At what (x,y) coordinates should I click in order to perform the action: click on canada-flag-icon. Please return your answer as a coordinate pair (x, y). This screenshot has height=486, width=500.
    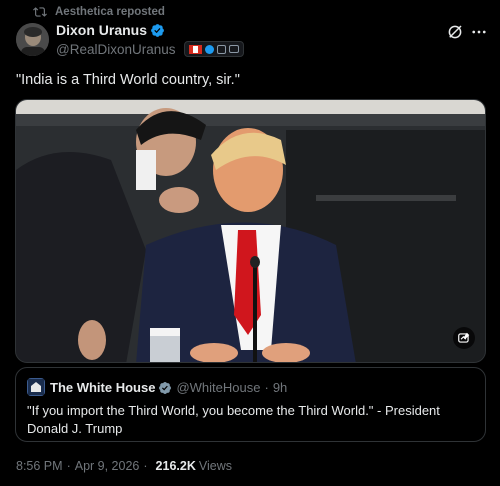
    Looking at the image, I should click on (195, 49).